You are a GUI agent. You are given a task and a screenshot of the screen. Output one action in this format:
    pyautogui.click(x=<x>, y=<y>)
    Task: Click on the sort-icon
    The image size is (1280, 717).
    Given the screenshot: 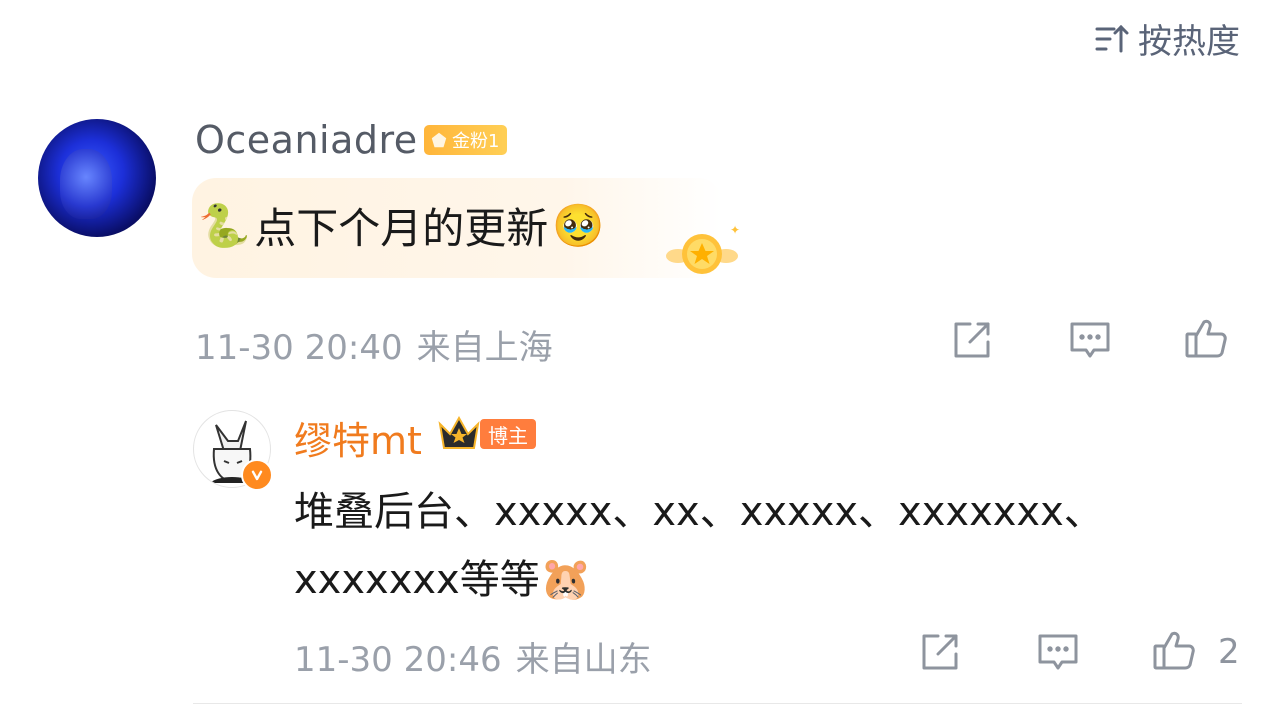 What is the action you would take?
    pyautogui.click(x=1112, y=38)
    